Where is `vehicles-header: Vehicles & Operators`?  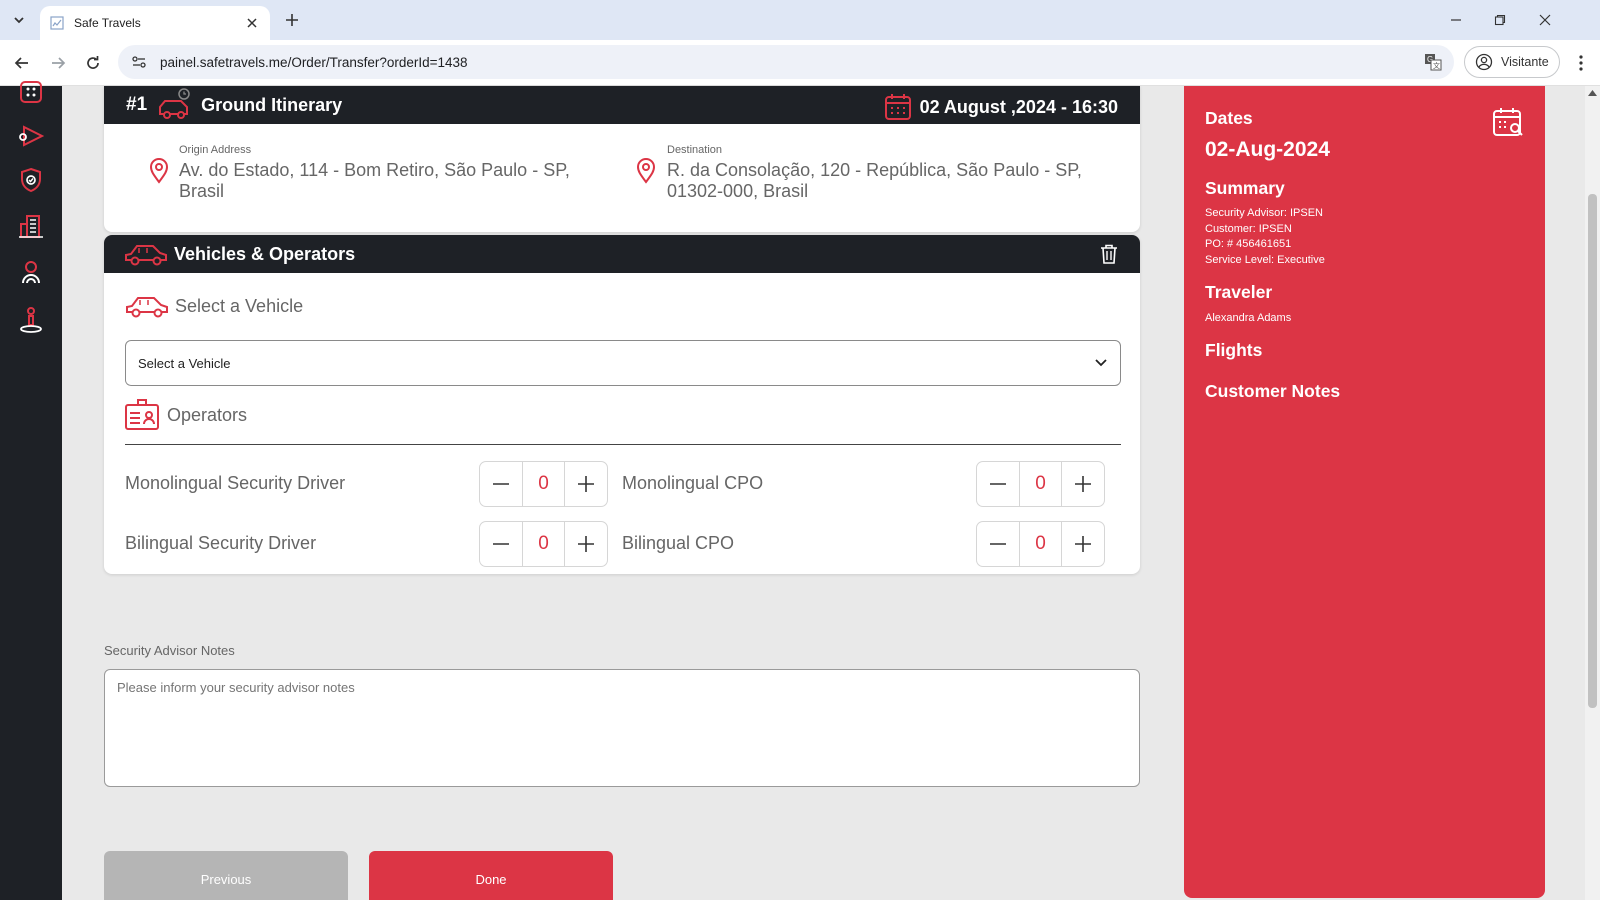 vehicles-header: Vehicles & Operators is located at coordinates (622, 254).